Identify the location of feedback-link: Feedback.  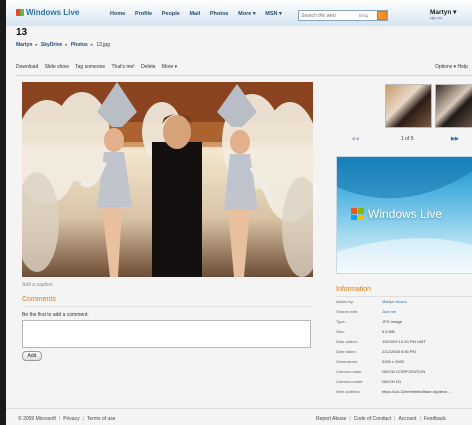
(435, 419).